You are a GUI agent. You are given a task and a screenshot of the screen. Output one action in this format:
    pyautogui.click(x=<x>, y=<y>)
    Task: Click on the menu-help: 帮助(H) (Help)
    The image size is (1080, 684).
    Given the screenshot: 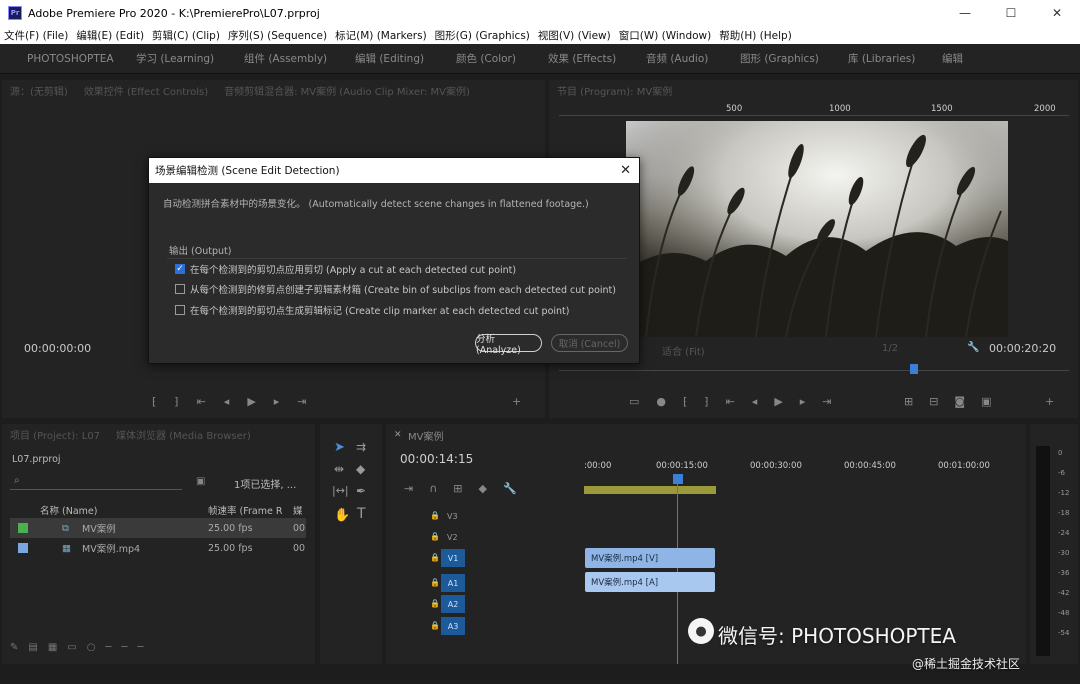 What is the action you would take?
    pyautogui.click(x=755, y=35)
    